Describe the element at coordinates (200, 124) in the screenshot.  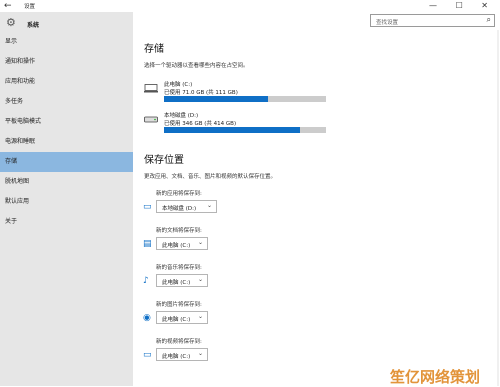
I see `drive-usage: 已使用 346 GB (共 414 GB)` at that location.